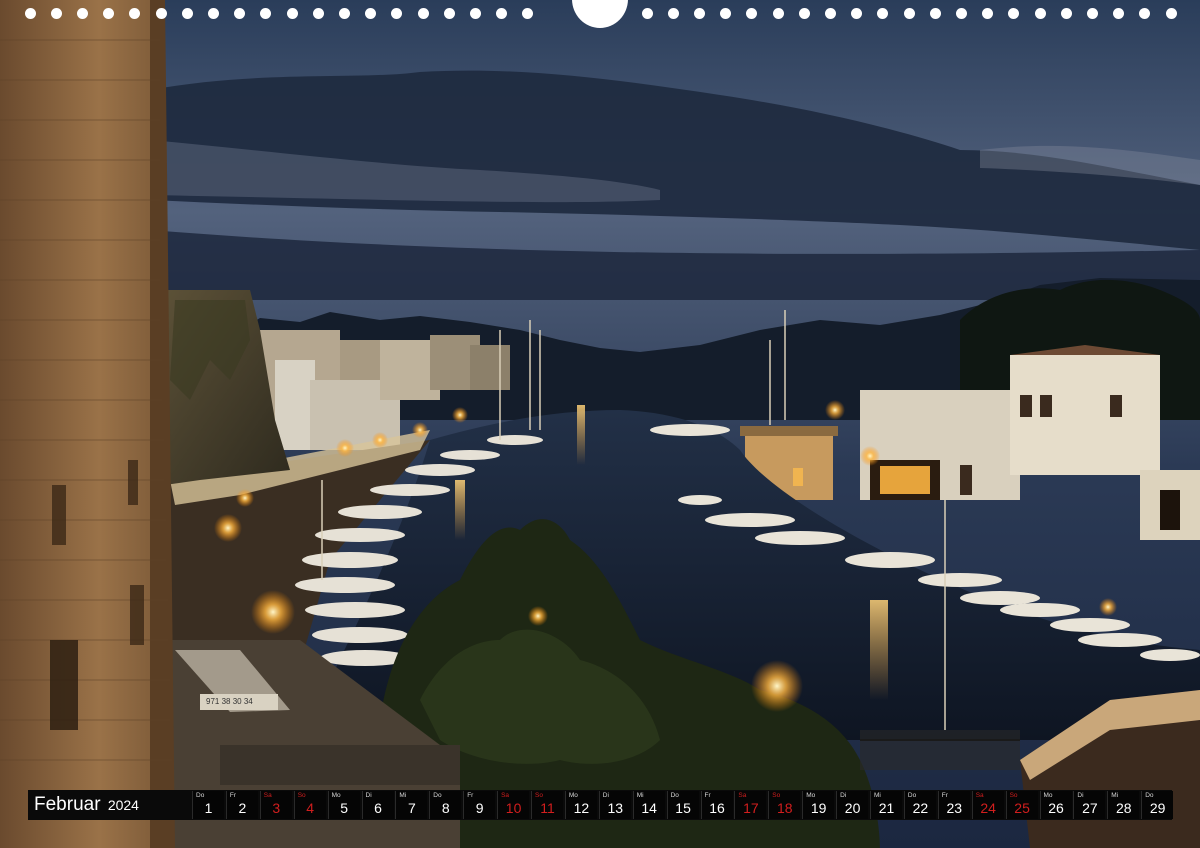 The width and height of the screenshot is (1200, 848). I want to click on day-cell: Di 6, so click(377, 805).